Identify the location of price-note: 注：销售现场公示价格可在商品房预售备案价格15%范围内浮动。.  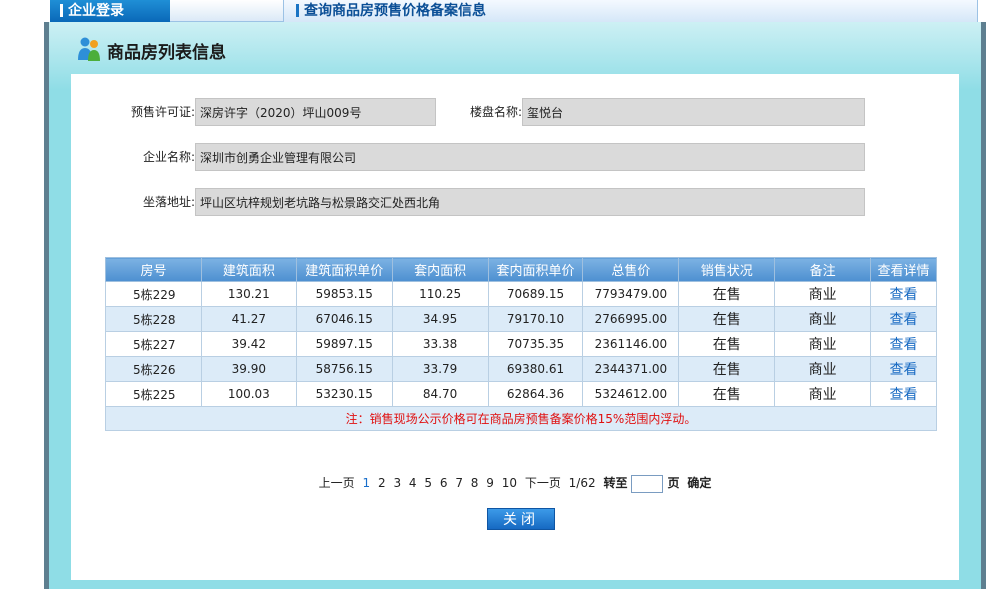
(521, 418).